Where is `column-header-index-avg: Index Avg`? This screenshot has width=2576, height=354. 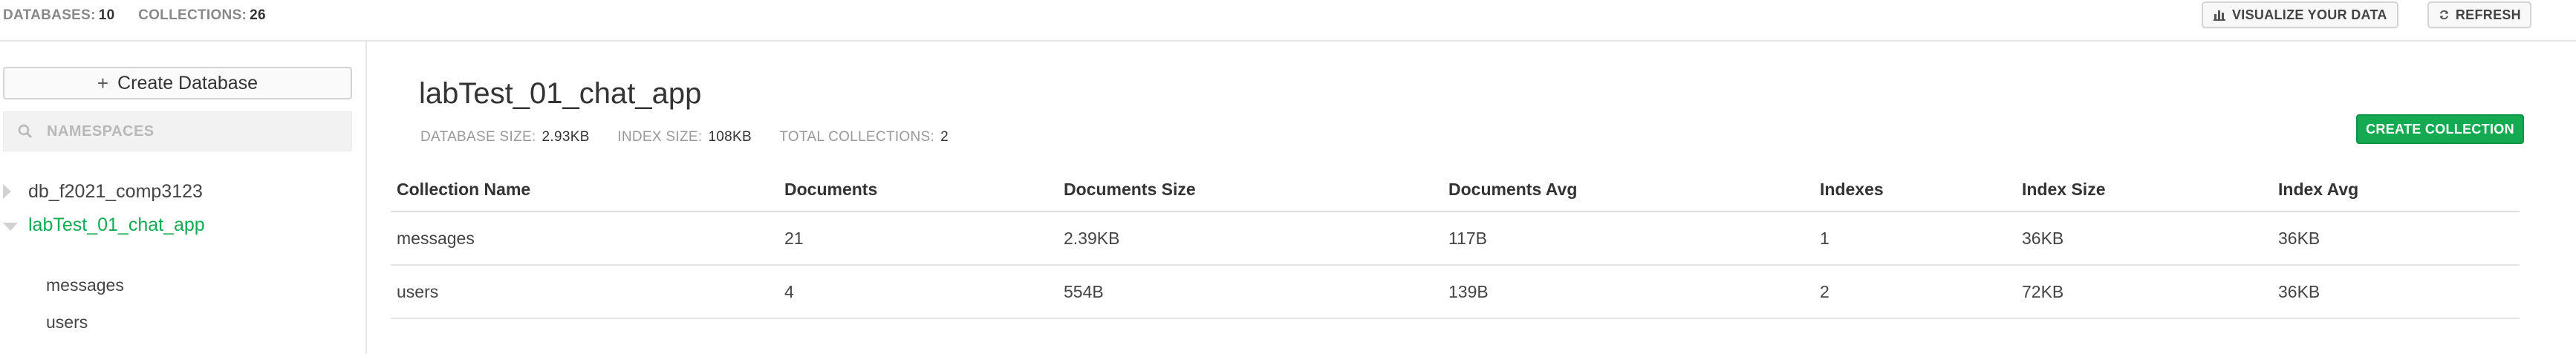
column-header-index-avg: Index Avg is located at coordinates (2396, 190).